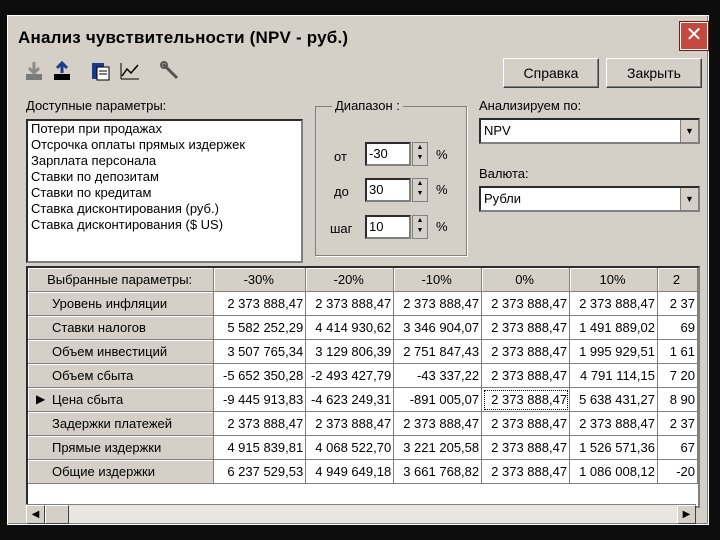  Describe the element at coordinates (677, 399) in the screenshot. I see `grid-cell: 8 90` at that location.